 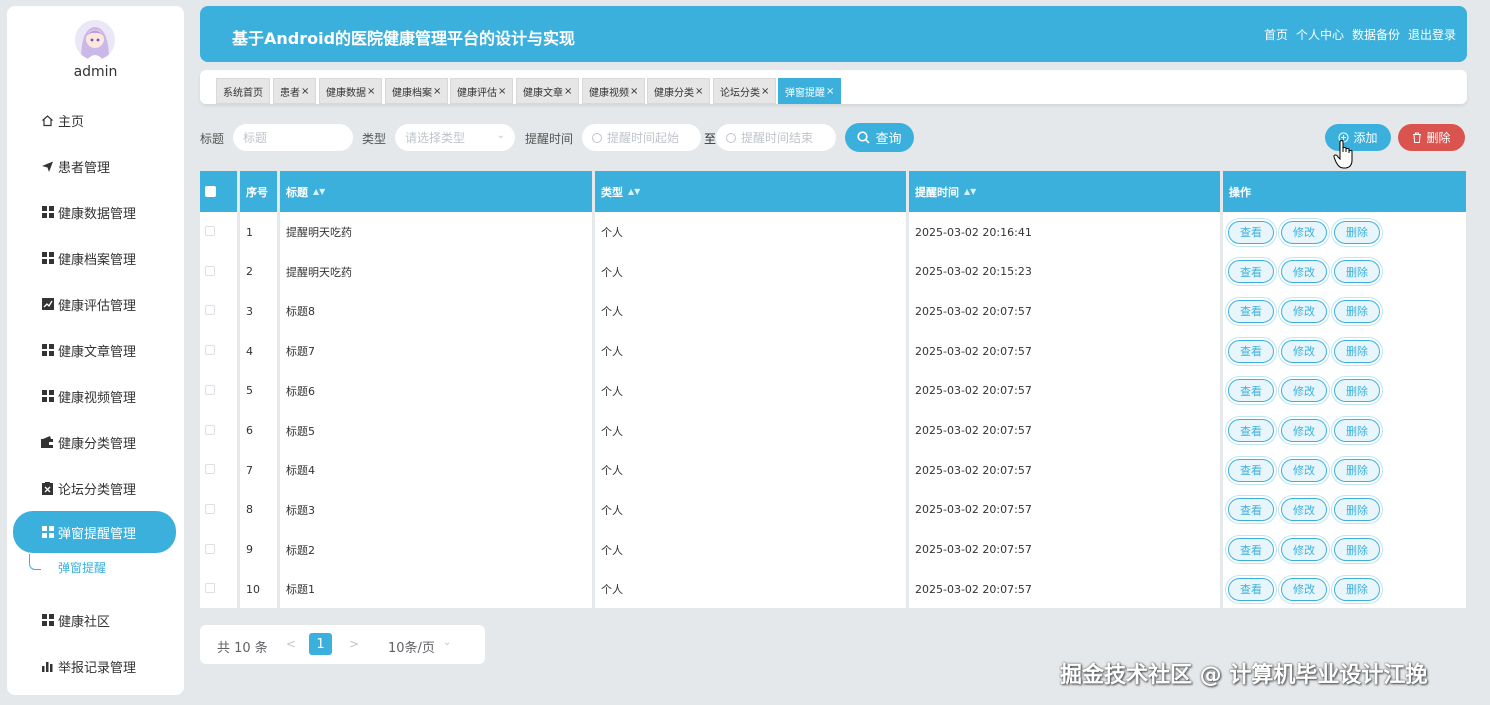 What do you see at coordinates (210, 191) in the screenshot?
I see `select-all-checkbox` at bounding box center [210, 191].